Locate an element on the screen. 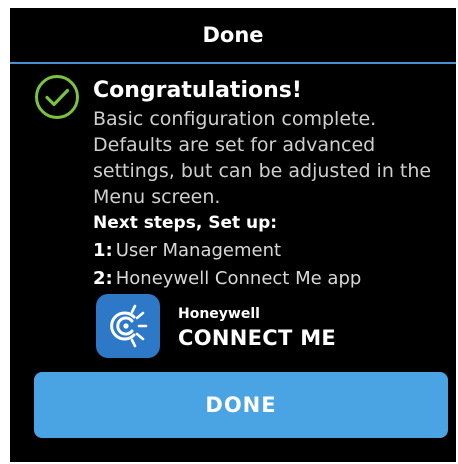  step-number: 2: is located at coordinates (103, 278).